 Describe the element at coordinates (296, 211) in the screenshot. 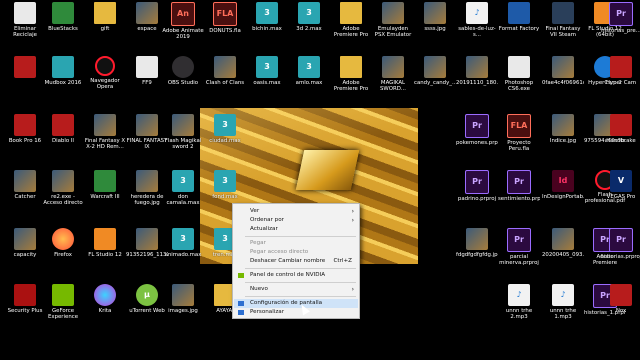

I see `menu-item-ver: Ver ›` at that location.